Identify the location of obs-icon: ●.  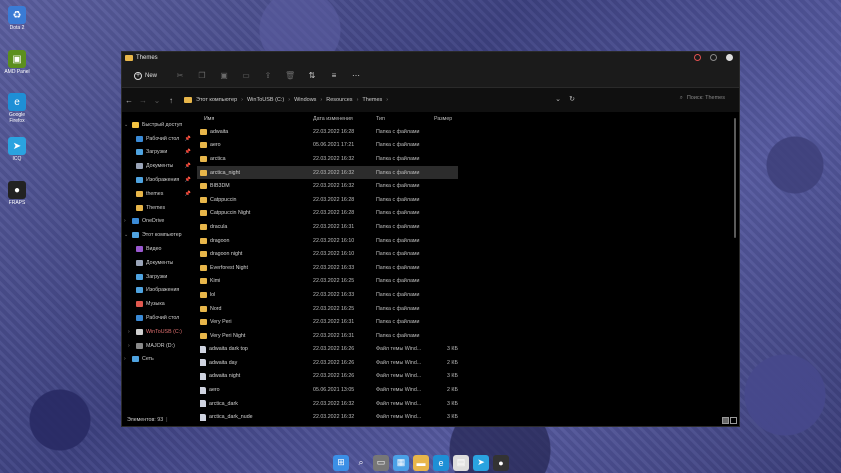
(501, 462).